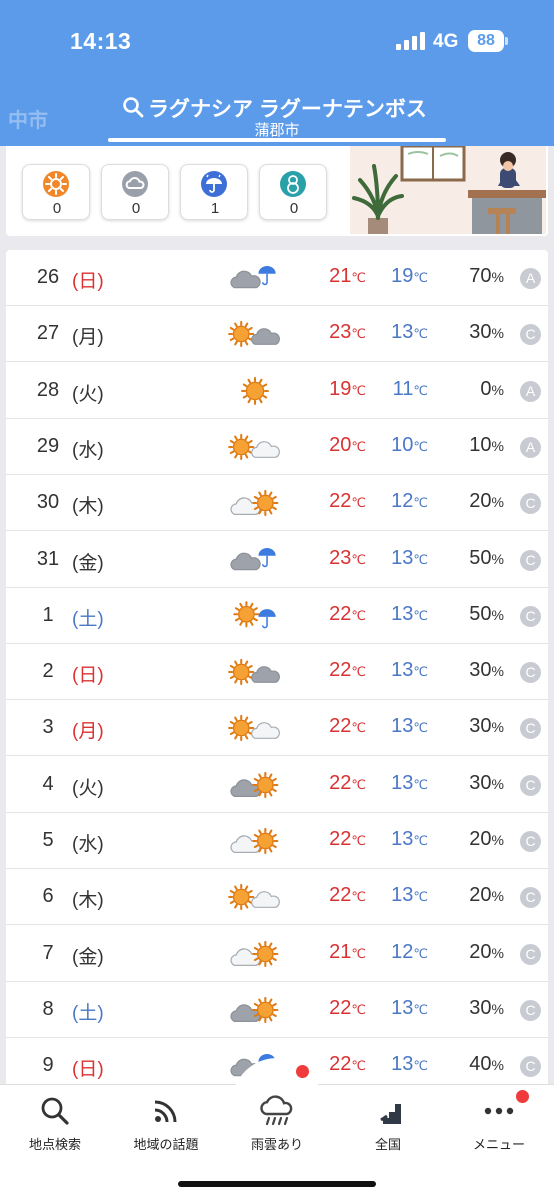  I want to click on location-search: ラグナシア ラグーナテンボス 蒲郡市, so click(277, 117).